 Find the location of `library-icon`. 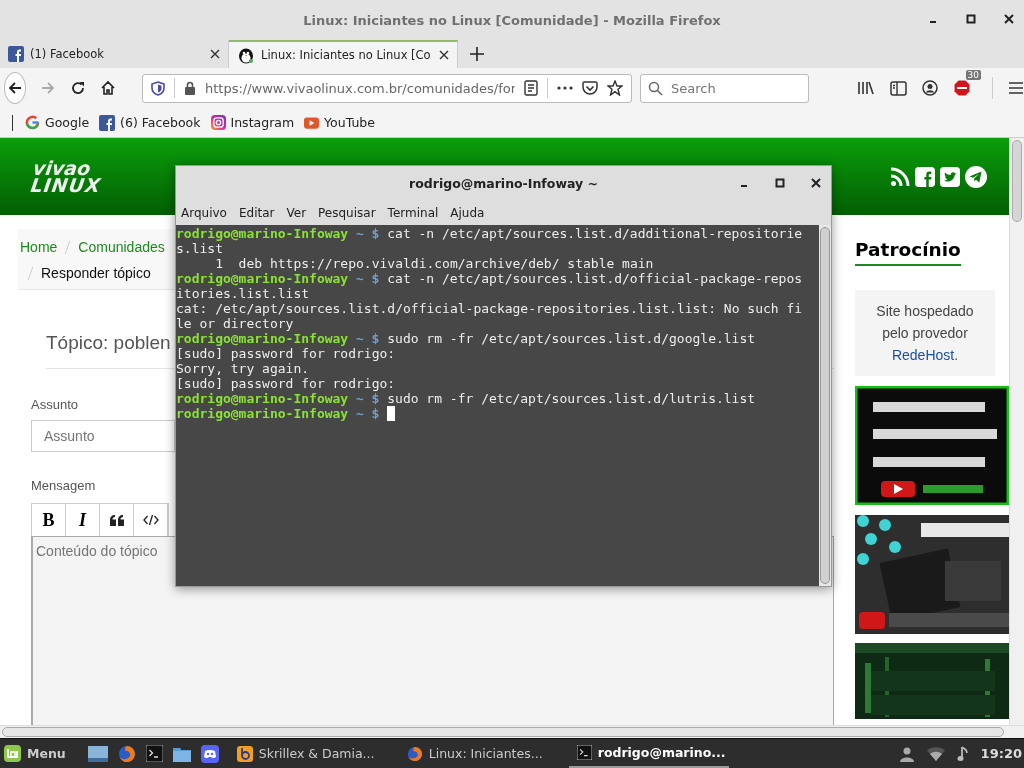

library-icon is located at coordinates (866, 88).